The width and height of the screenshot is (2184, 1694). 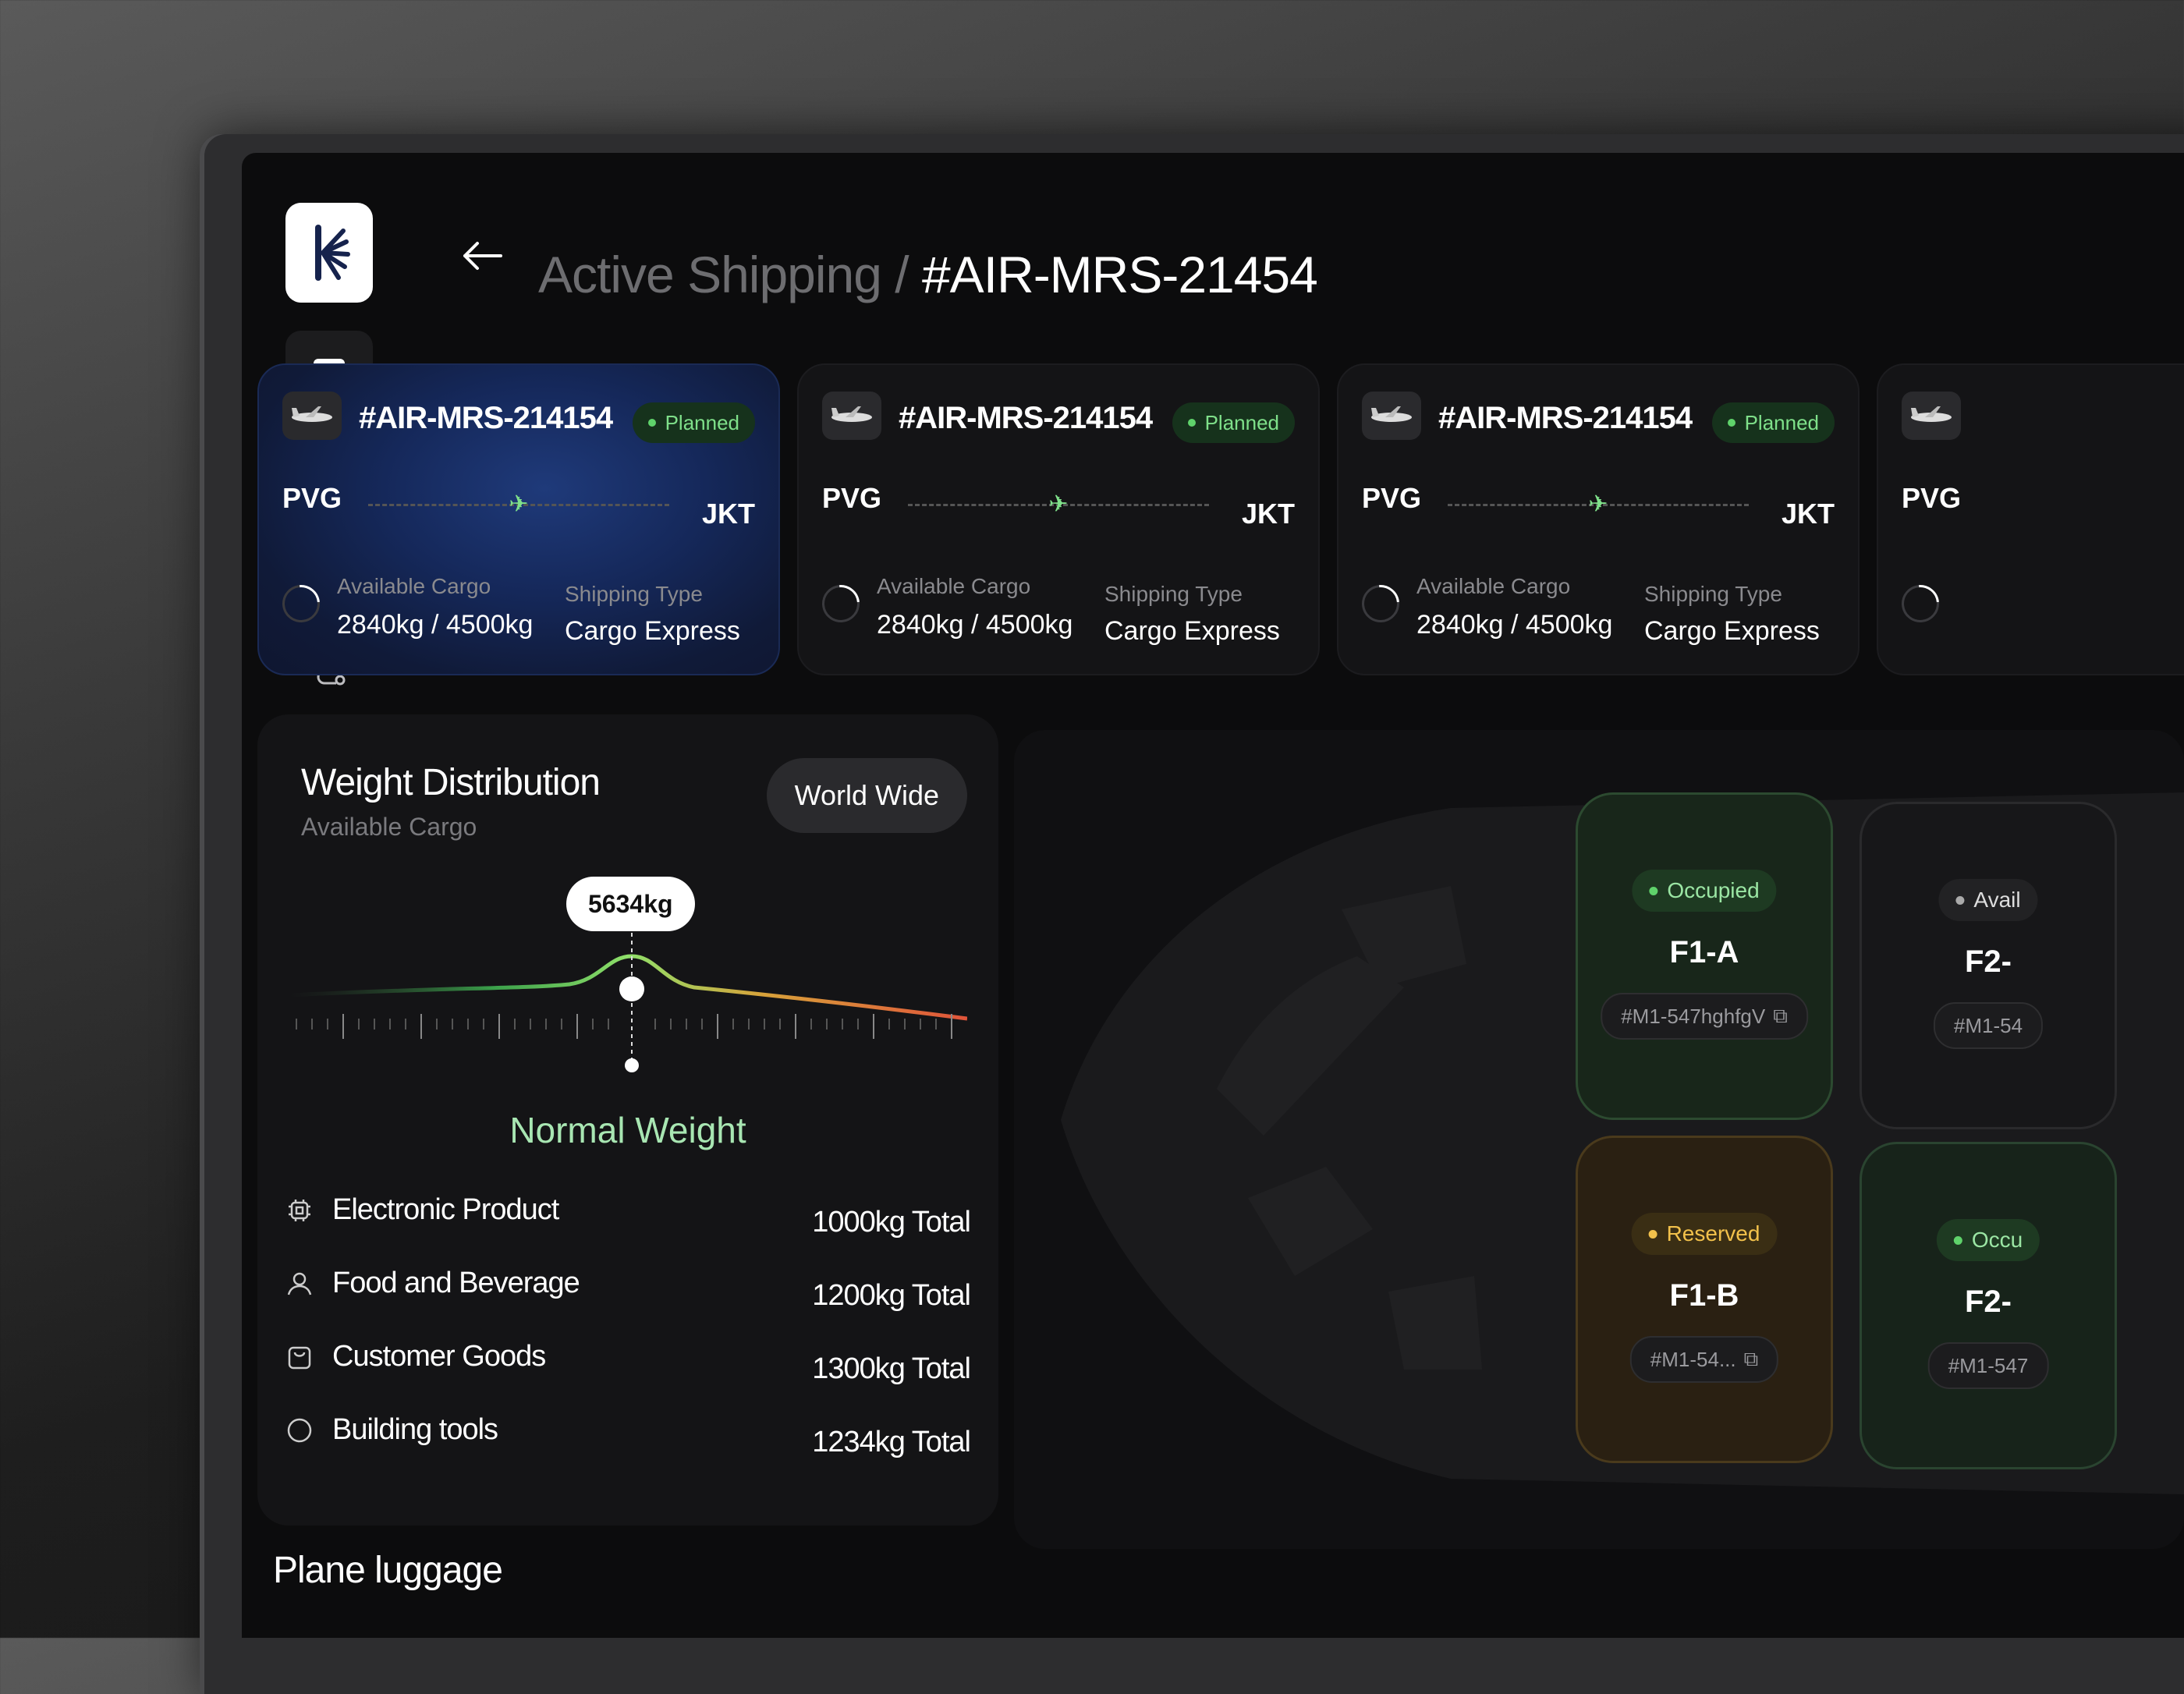 What do you see at coordinates (632, 1065) in the screenshot?
I see `indicator-base` at bounding box center [632, 1065].